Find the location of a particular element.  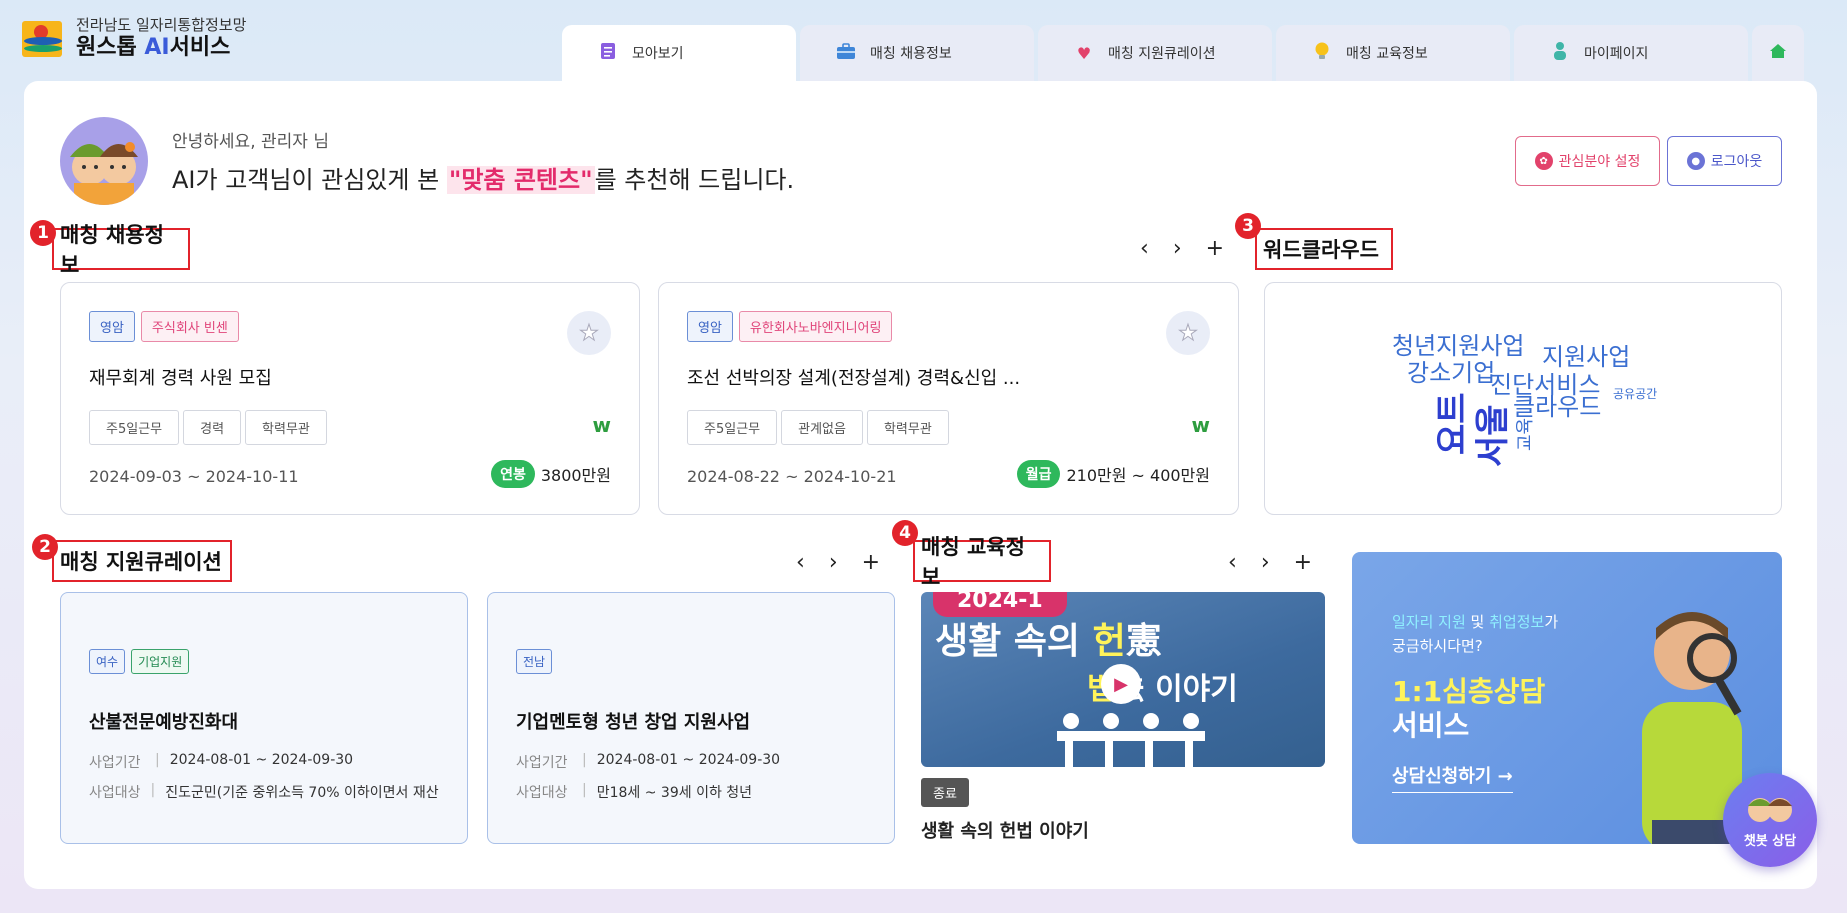

section-title-support: 매칭 지원큐레이션 is located at coordinates (142, 561).